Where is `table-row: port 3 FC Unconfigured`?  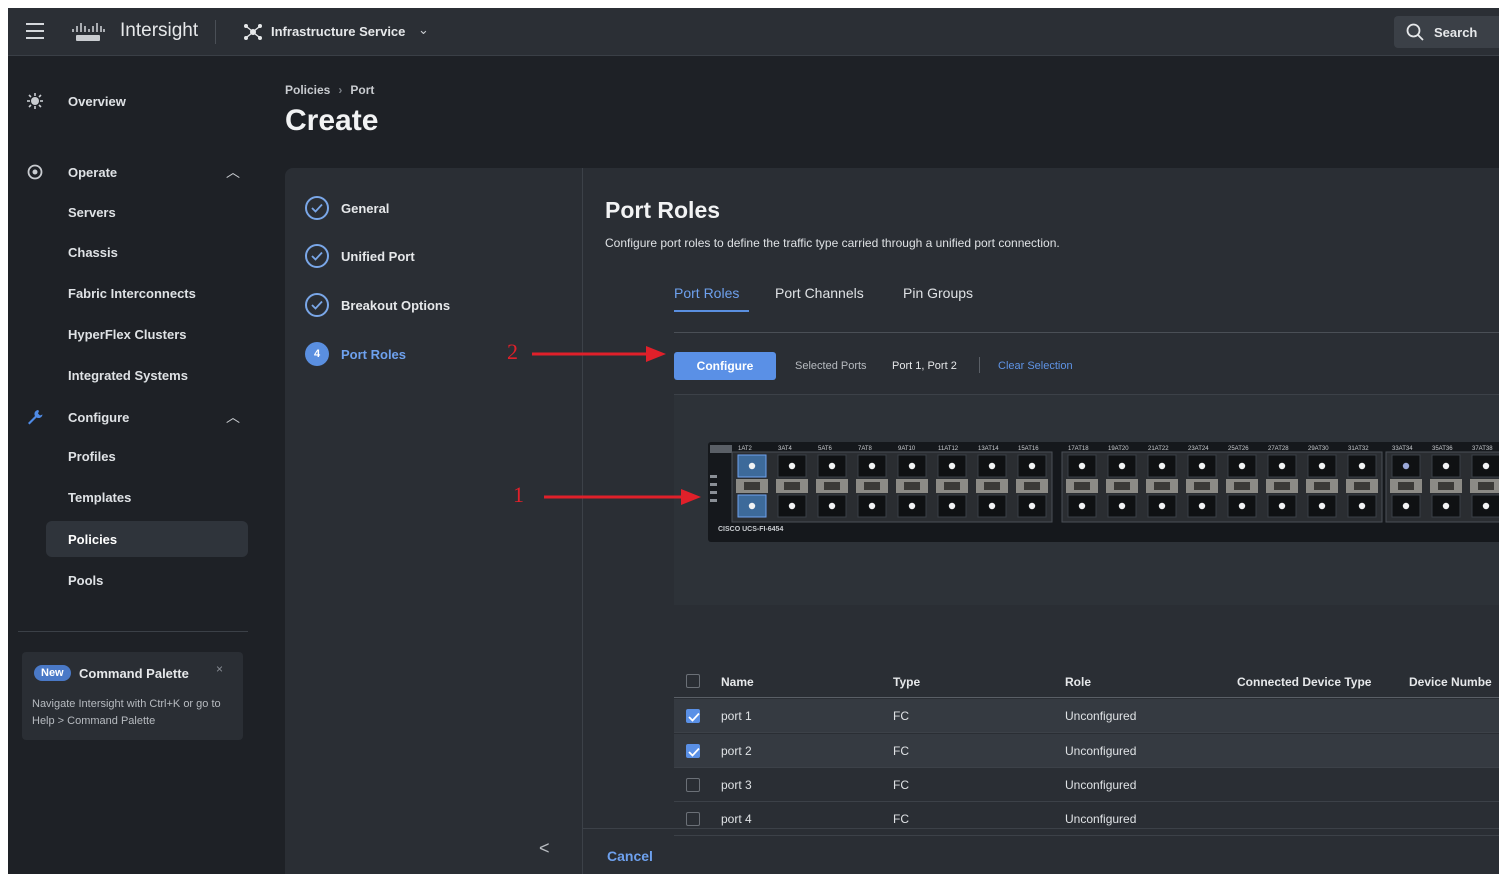
table-row: port 3 FC Unconfigured is located at coordinates (1086, 785).